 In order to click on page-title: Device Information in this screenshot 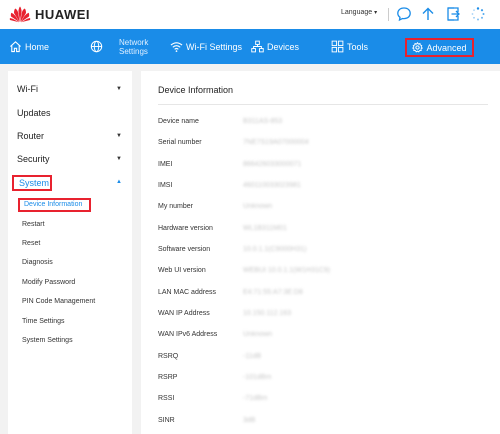, I will do `click(196, 90)`.